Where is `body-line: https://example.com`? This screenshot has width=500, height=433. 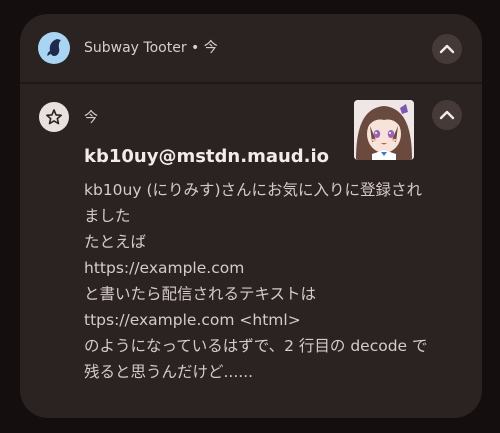 body-line: https://example.com is located at coordinates (164, 268).